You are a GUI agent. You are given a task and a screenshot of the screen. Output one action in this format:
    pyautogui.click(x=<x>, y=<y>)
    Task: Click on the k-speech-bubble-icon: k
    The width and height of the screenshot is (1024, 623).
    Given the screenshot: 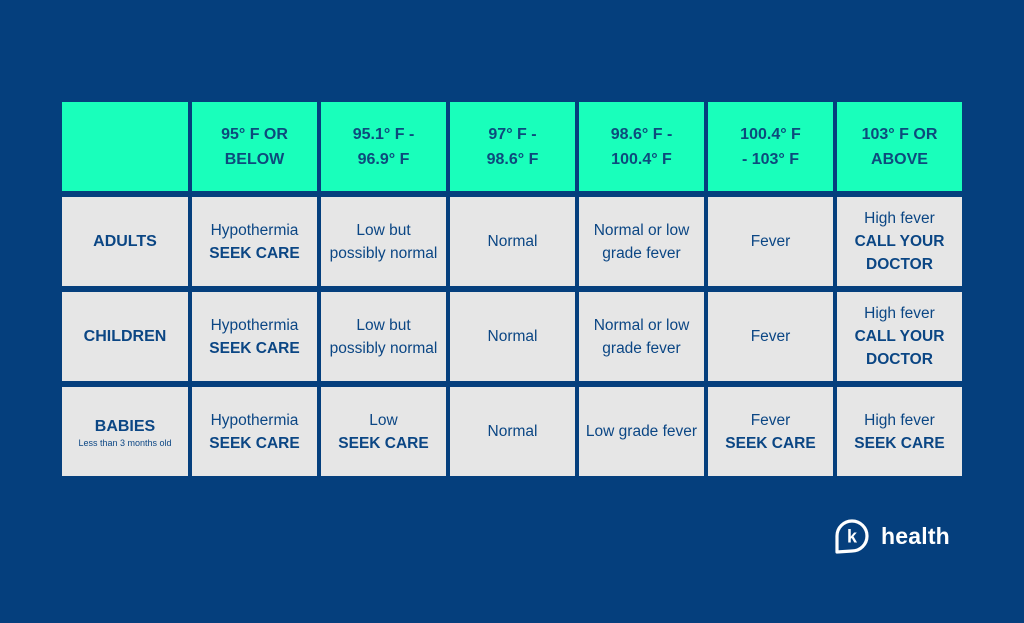 What is the action you would take?
    pyautogui.click(x=852, y=536)
    